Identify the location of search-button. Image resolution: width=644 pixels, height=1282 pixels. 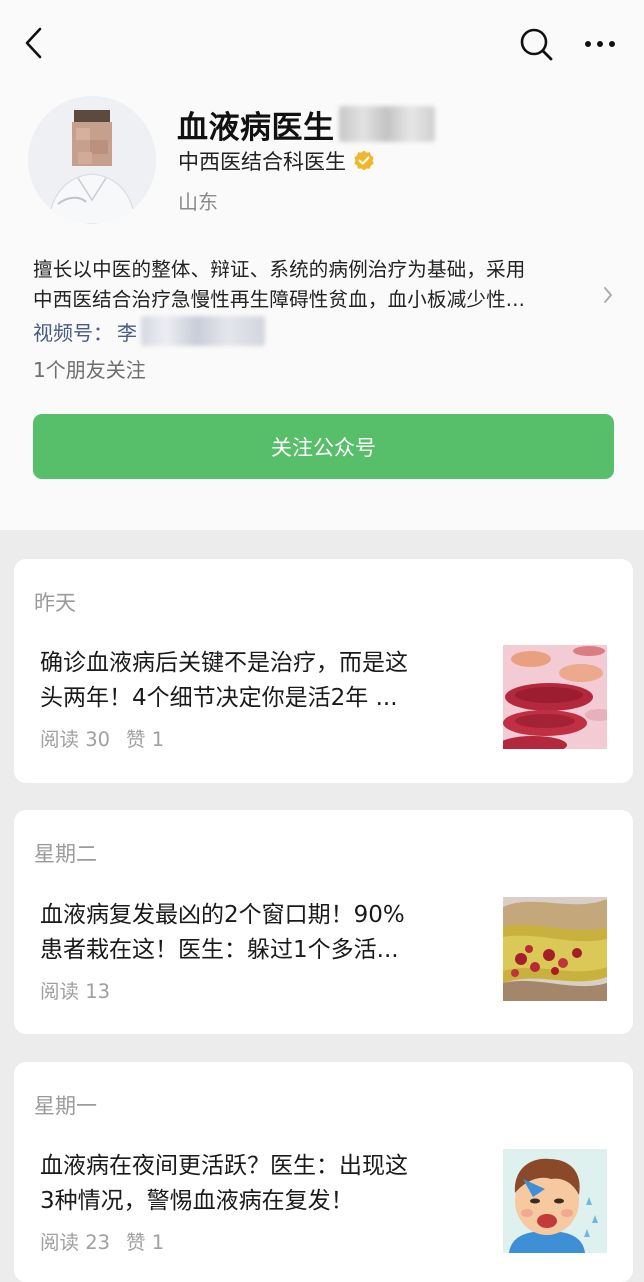
(536, 44).